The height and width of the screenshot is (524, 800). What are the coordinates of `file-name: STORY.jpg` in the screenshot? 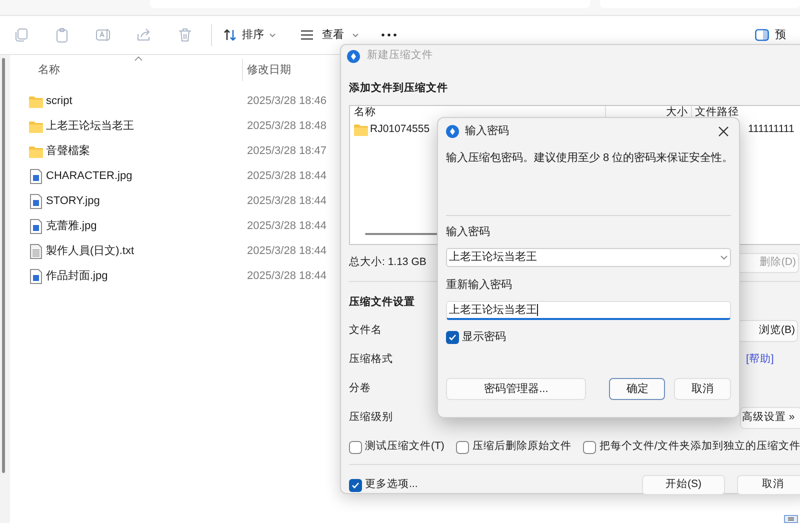 It's located at (146, 201).